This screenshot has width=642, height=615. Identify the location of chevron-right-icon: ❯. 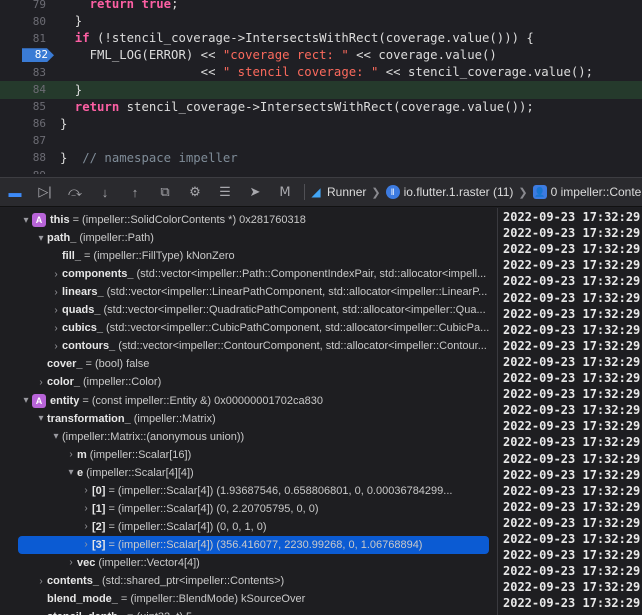
(523, 192).